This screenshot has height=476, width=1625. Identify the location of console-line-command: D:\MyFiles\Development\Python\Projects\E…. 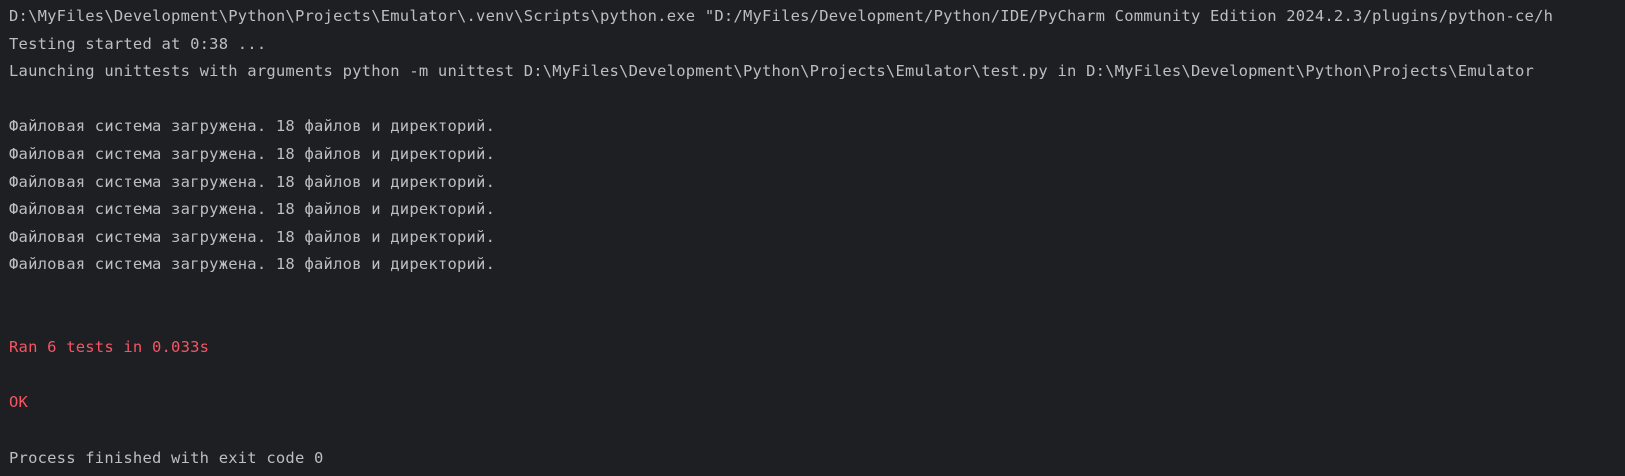
(781, 16).